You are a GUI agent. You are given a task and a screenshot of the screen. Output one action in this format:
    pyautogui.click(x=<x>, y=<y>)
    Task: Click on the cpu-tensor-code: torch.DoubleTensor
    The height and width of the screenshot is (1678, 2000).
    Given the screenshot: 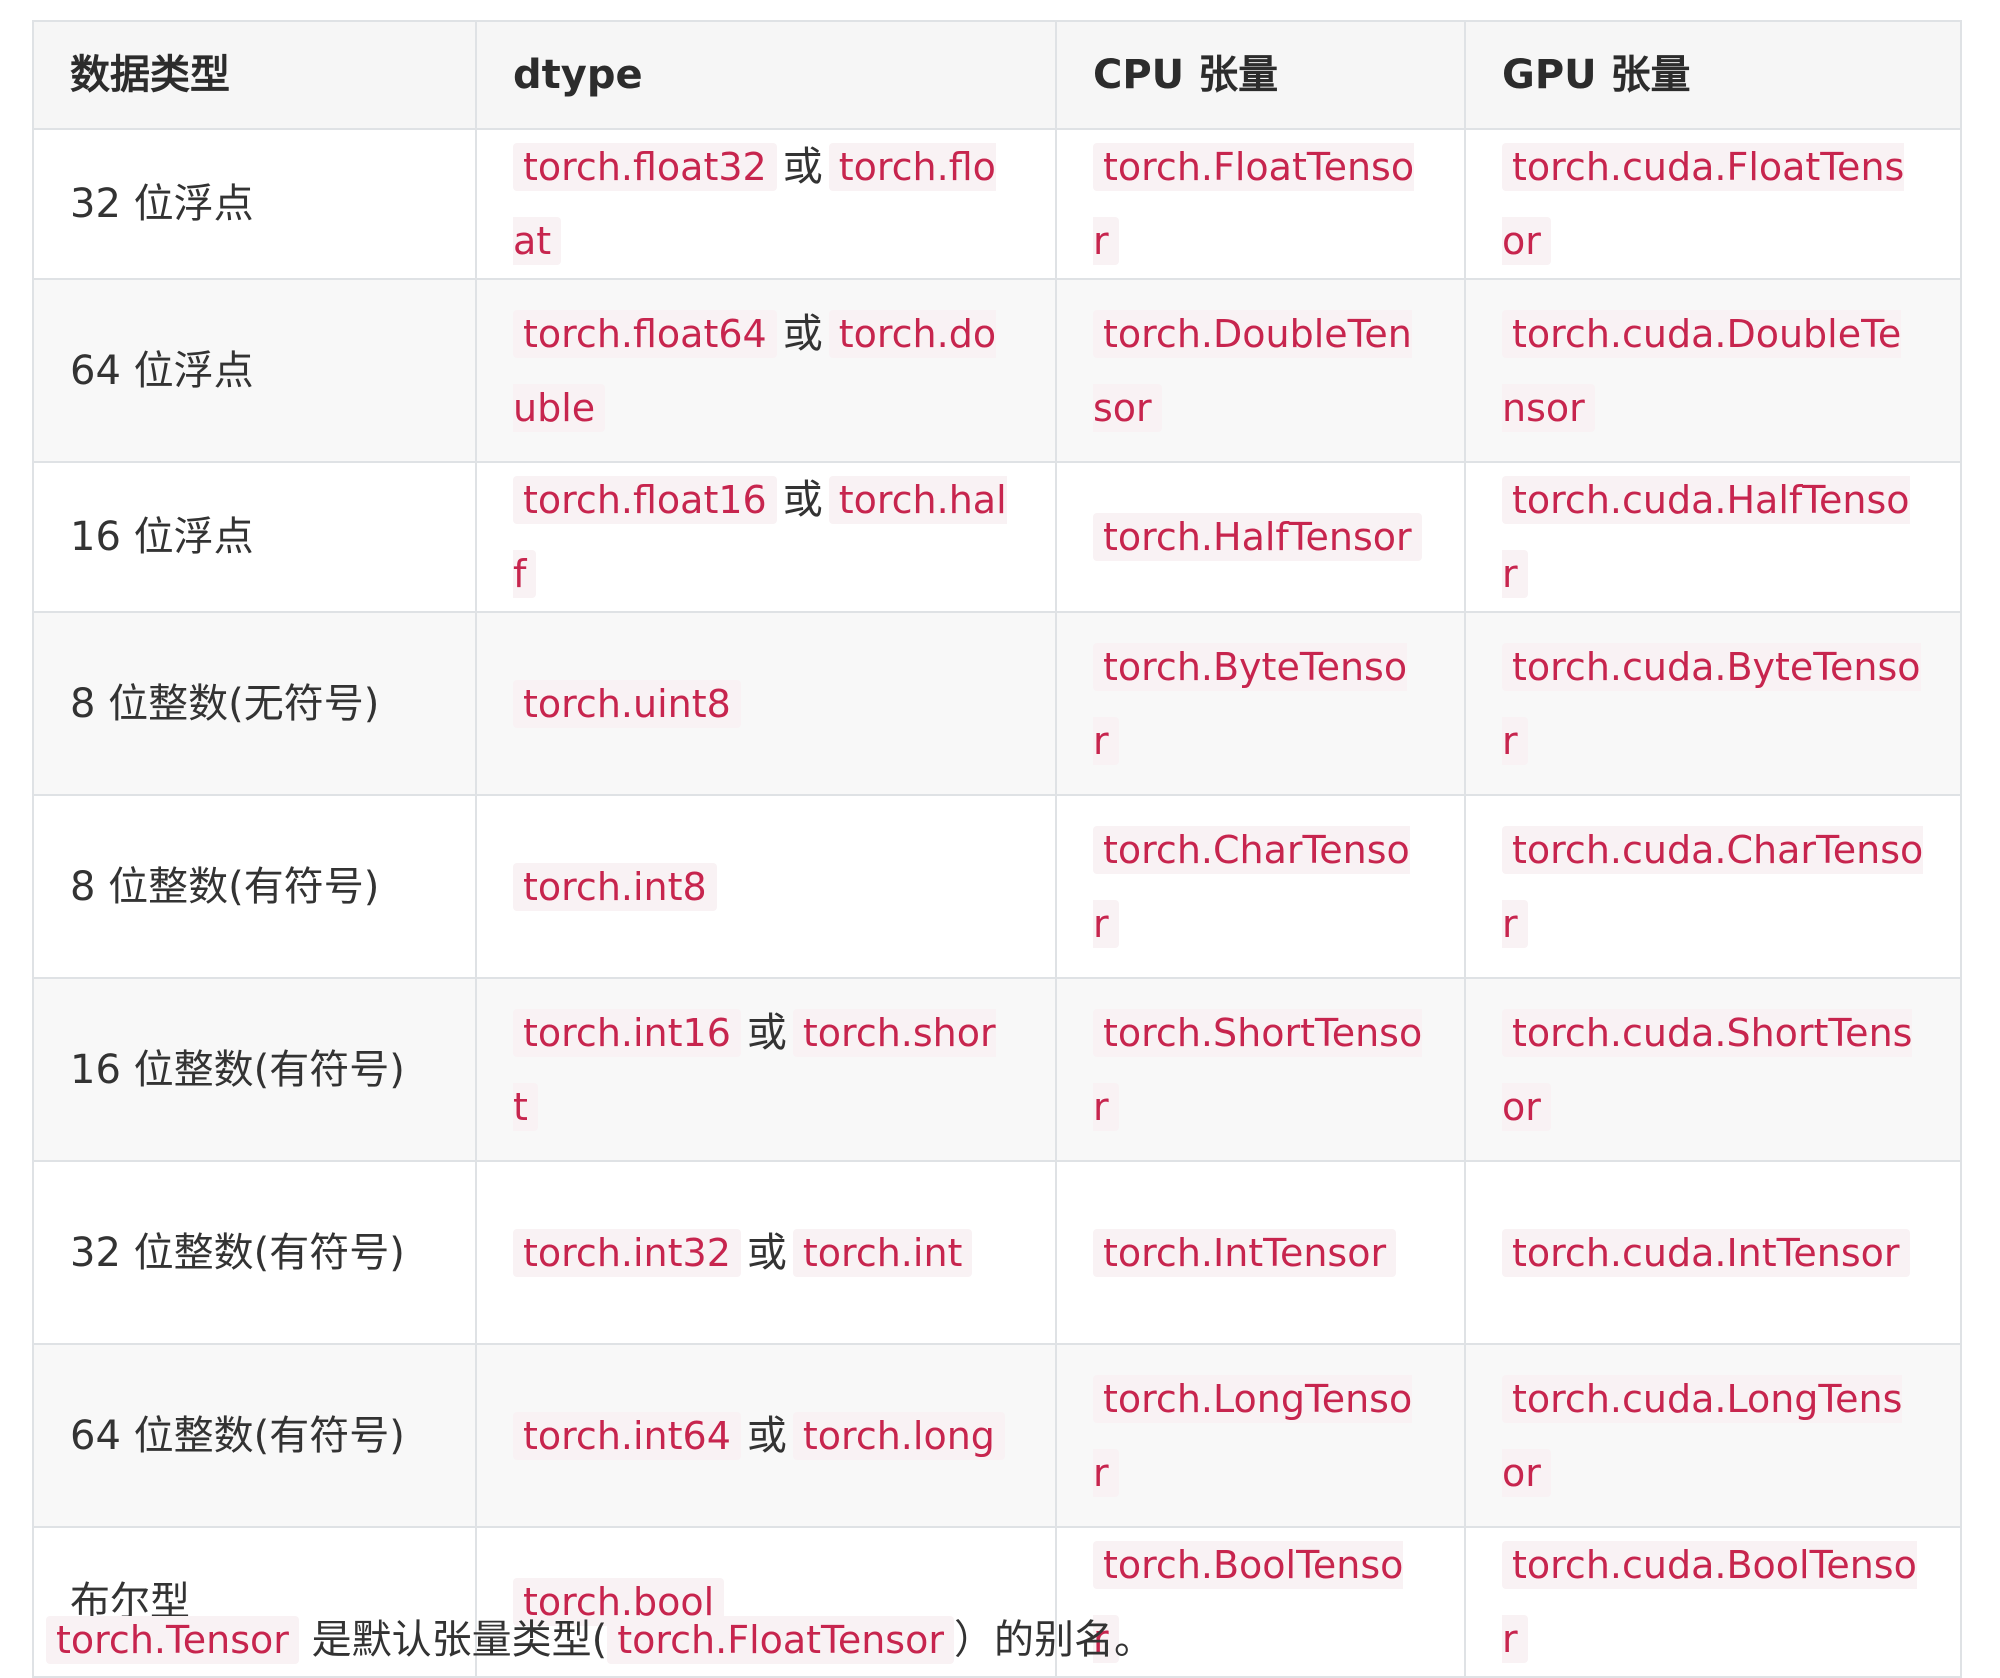 What is the action you would take?
    pyautogui.click(x=1252, y=370)
    